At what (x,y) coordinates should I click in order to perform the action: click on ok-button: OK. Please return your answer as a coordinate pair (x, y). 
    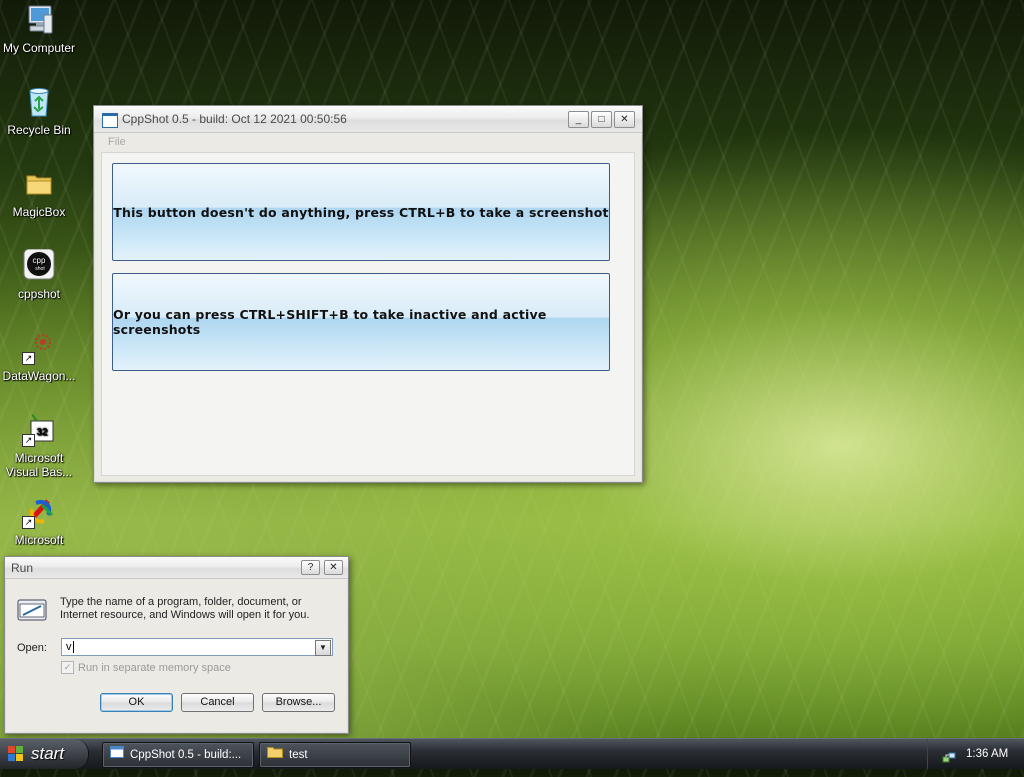
    Looking at the image, I should click on (136, 702).